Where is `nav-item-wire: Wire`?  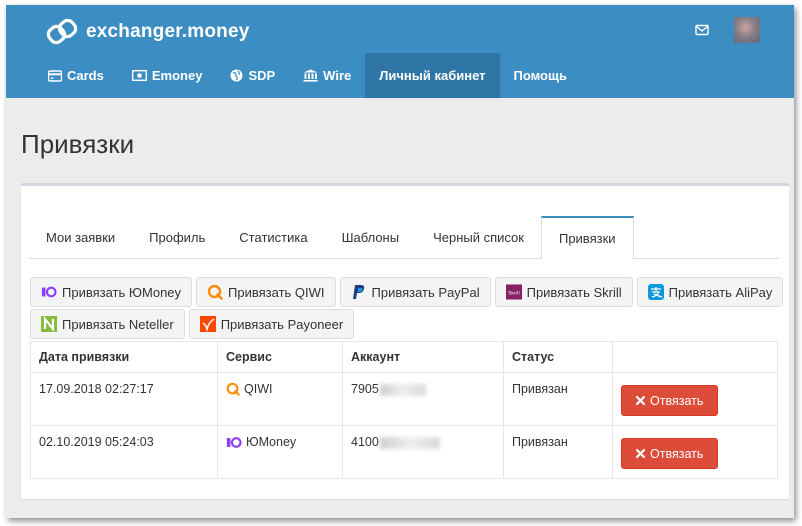 nav-item-wire: Wire is located at coordinates (327, 75).